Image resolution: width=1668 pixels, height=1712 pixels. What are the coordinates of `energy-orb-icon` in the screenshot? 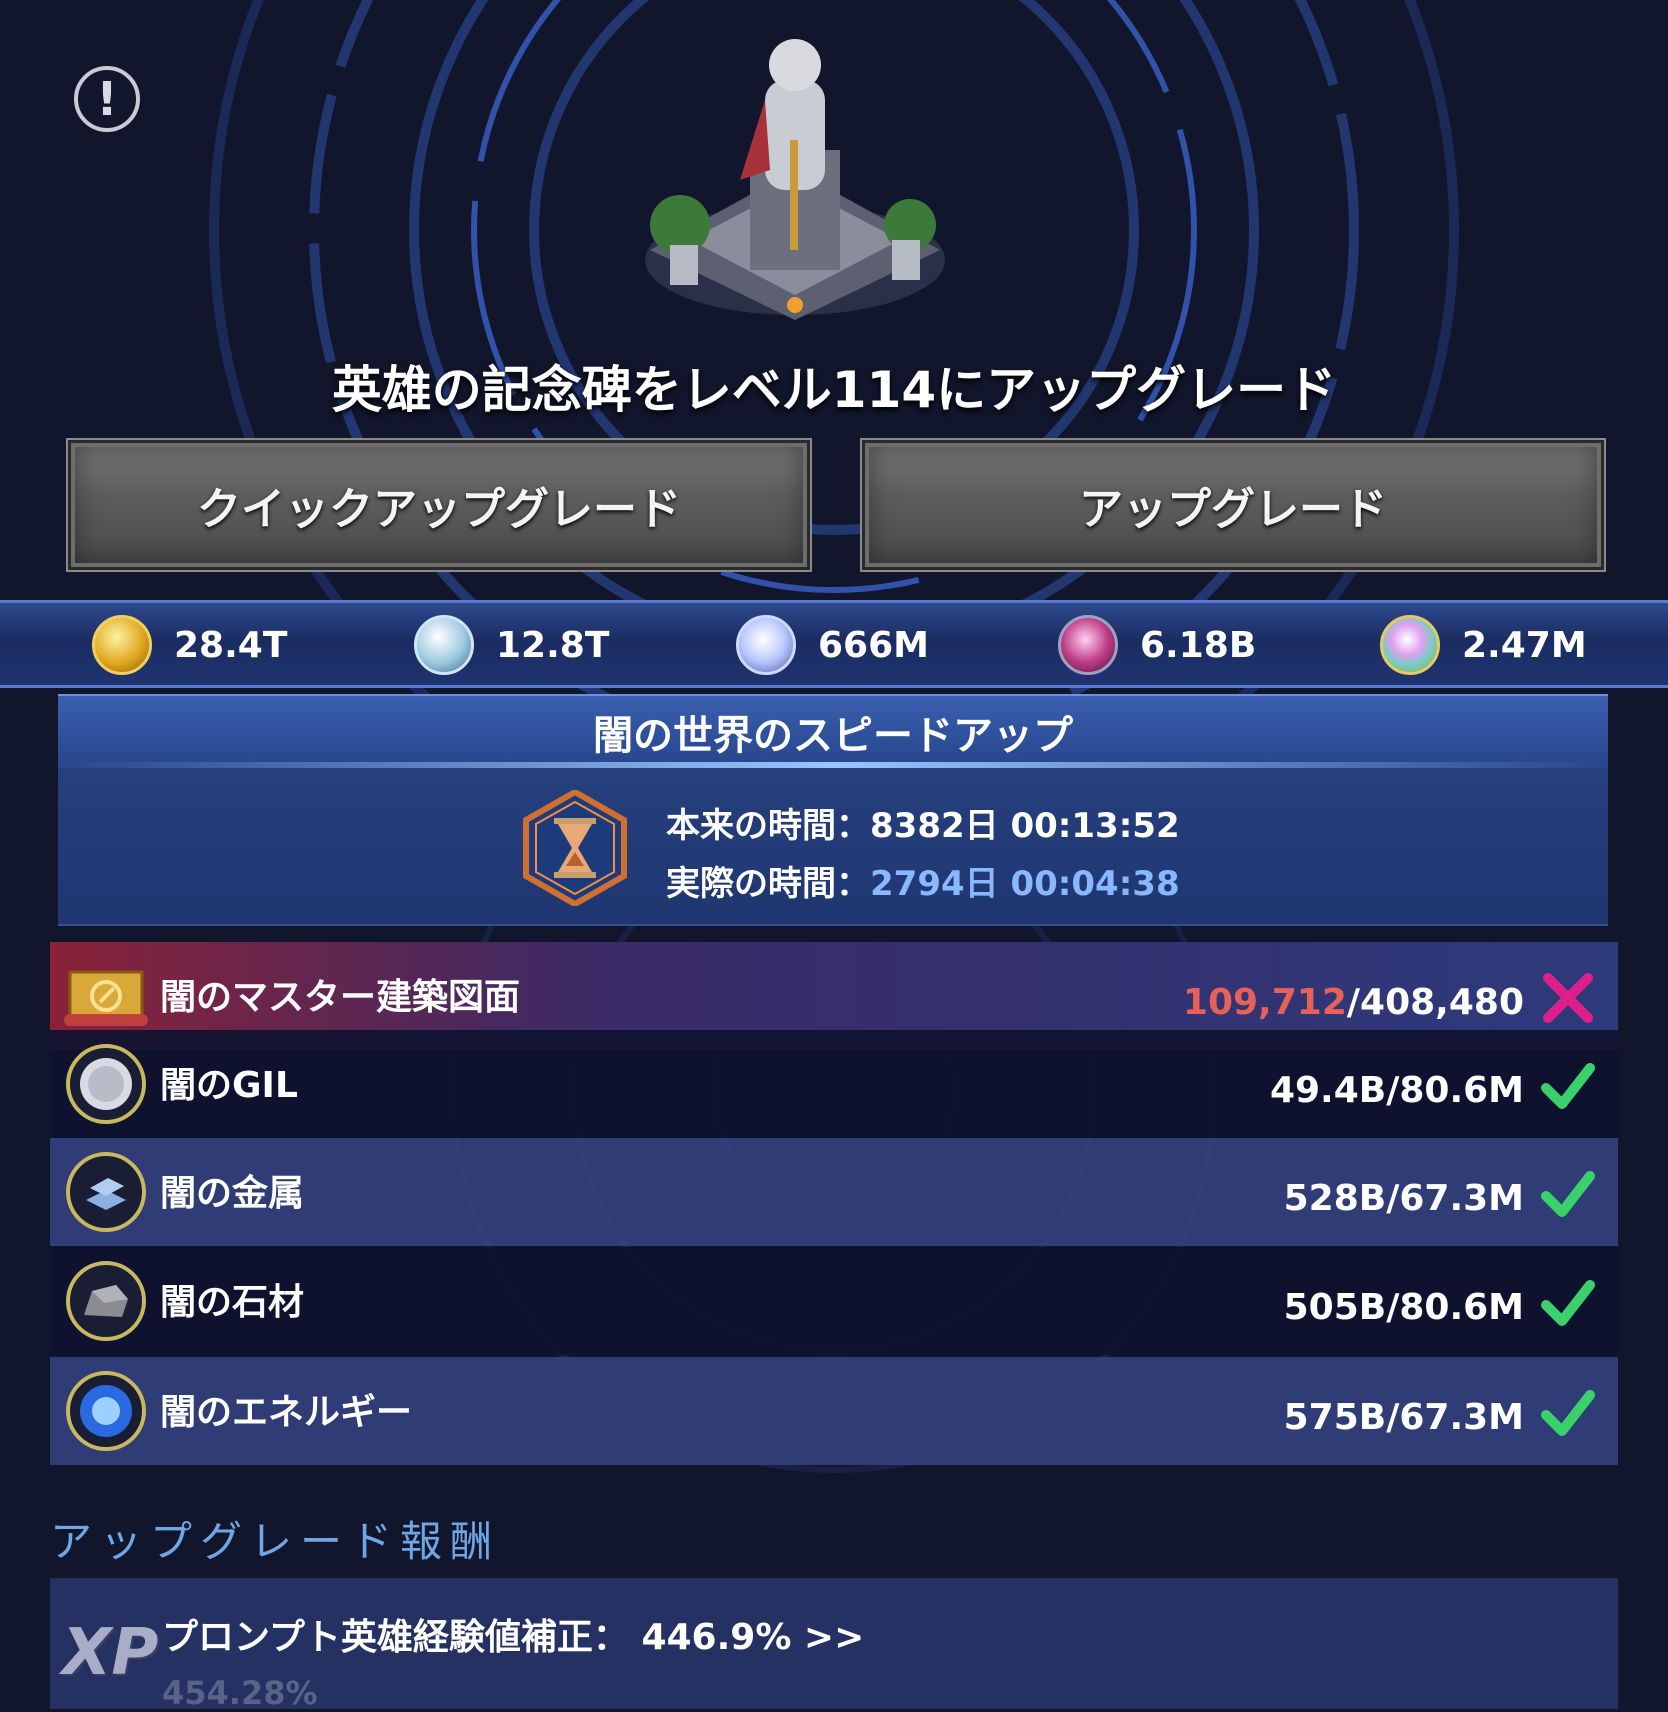 It's located at (106, 1411).